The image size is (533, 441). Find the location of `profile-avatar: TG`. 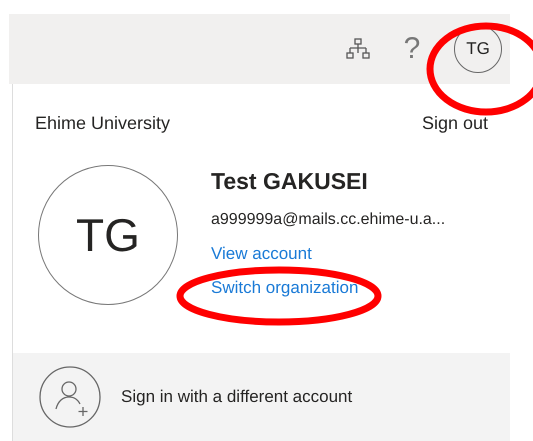

profile-avatar: TG is located at coordinates (108, 235).